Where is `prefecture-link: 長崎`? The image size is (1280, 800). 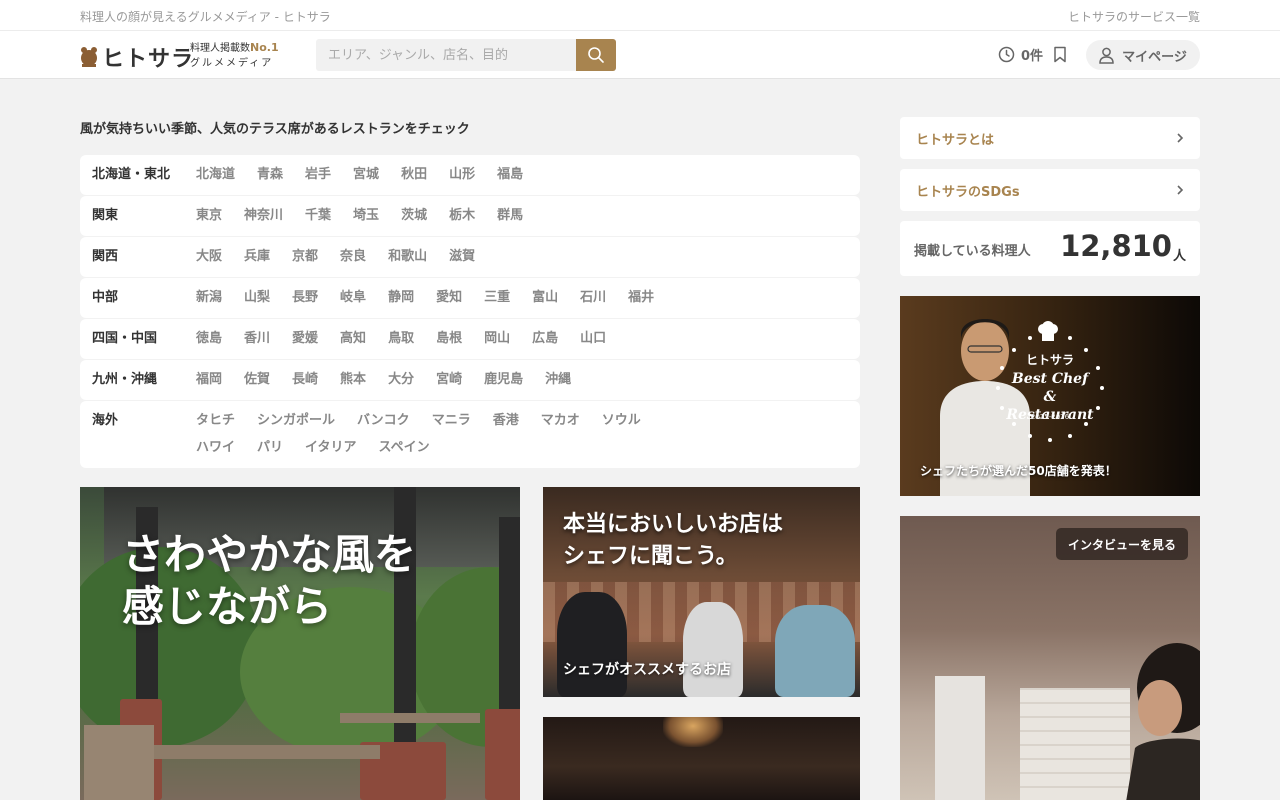
prefecture-link: 長崎 is located at coordinates (305, 380).